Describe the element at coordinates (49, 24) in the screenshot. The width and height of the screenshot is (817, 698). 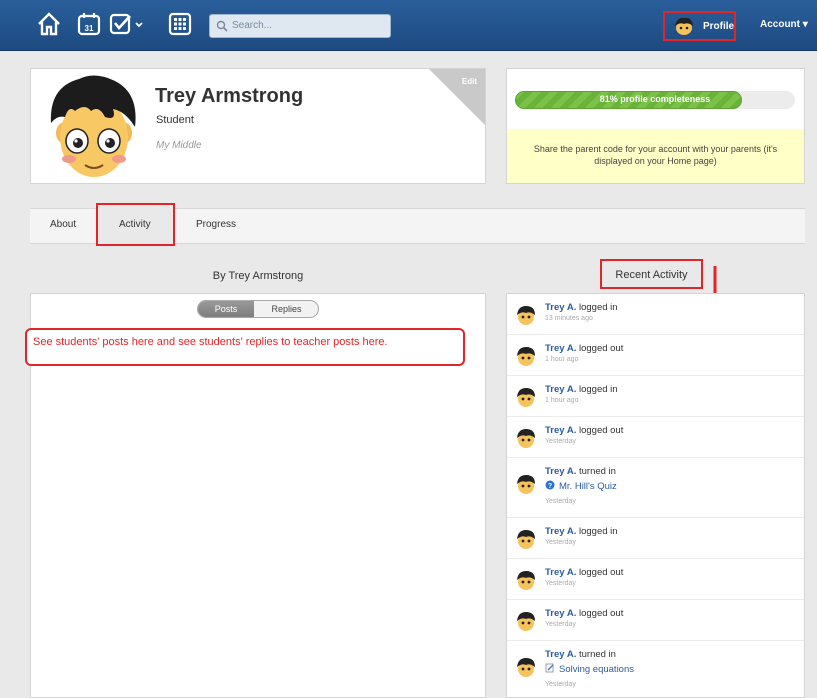
I see `home-icon` at that location.